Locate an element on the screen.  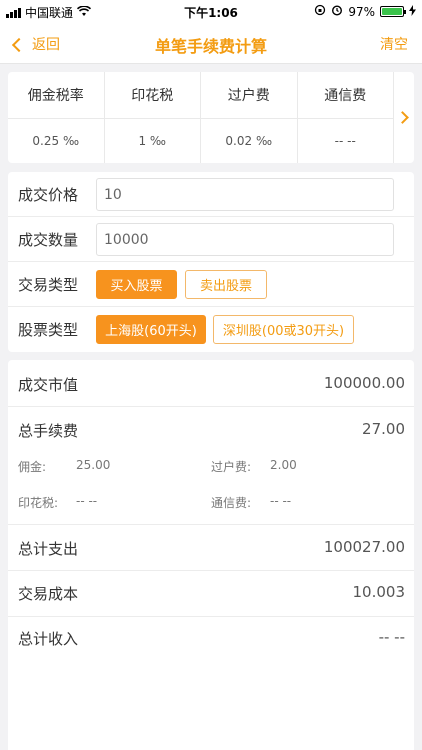
commission-label: 佣金: is located at coordinates (32, 467).